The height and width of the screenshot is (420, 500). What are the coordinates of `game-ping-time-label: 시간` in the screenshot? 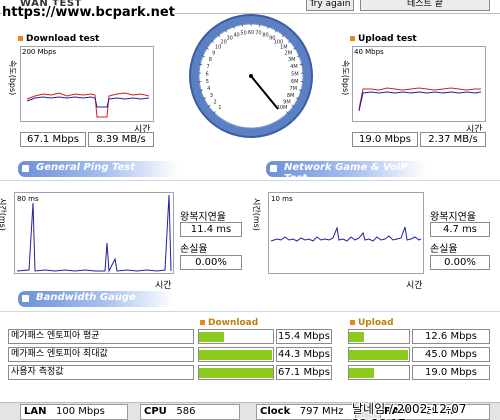 It's located at (414, 286).